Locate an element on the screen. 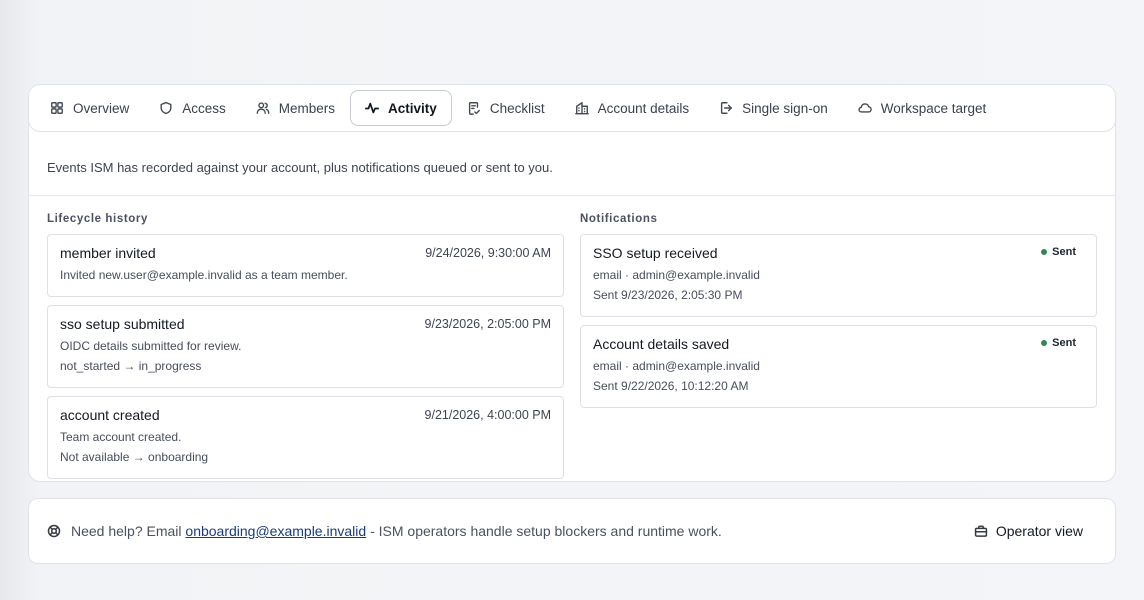 Image resolution: width=1144 pixels, height=600 pixels. operator-view-label: Operator view is located at coordinates (1039, 531).